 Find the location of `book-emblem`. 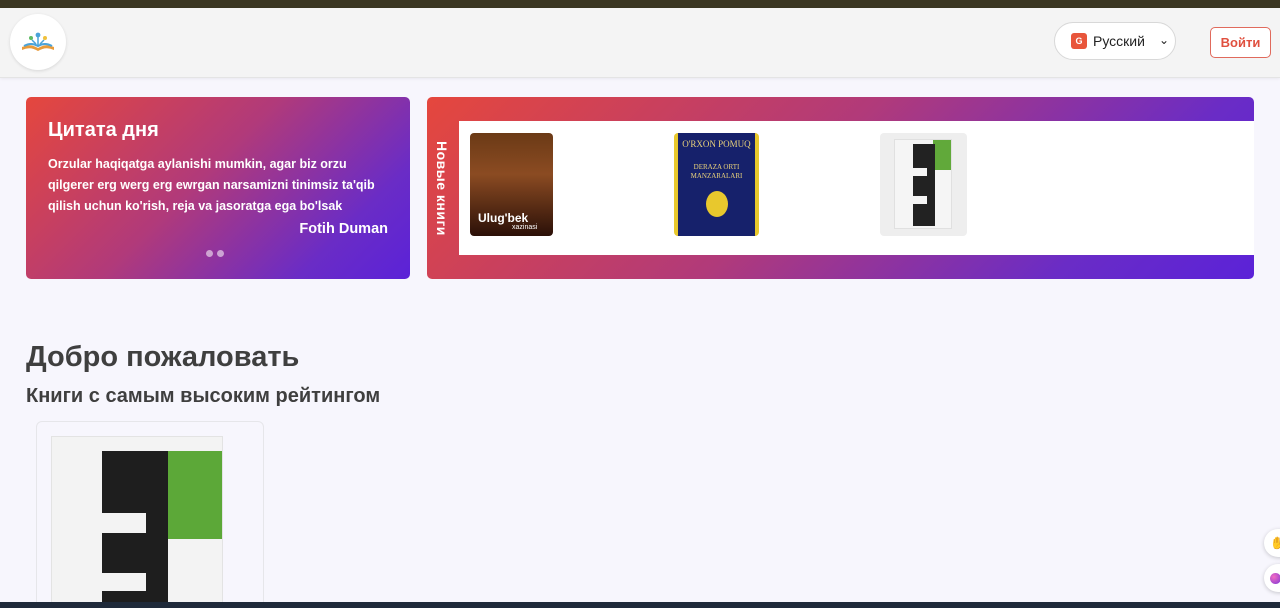

book-emblem is located at coordinates (717, 204).